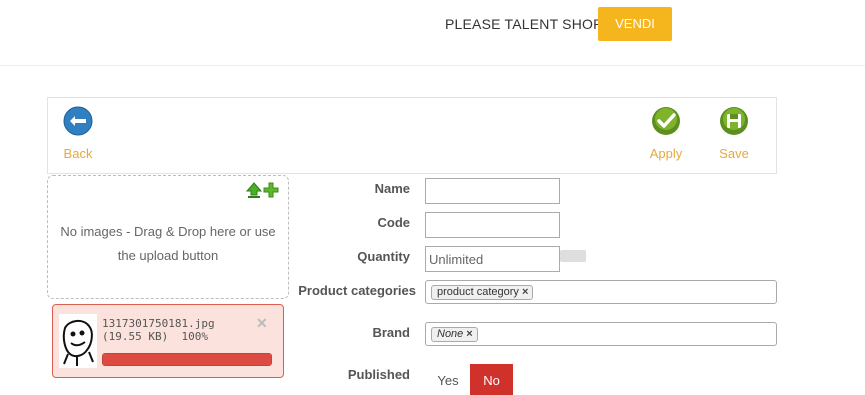 This screenshot has height=395, width=865. Describe the element at coordinates (734, 121) in the screenshot. I see `floppy-disk-icon` at that location.